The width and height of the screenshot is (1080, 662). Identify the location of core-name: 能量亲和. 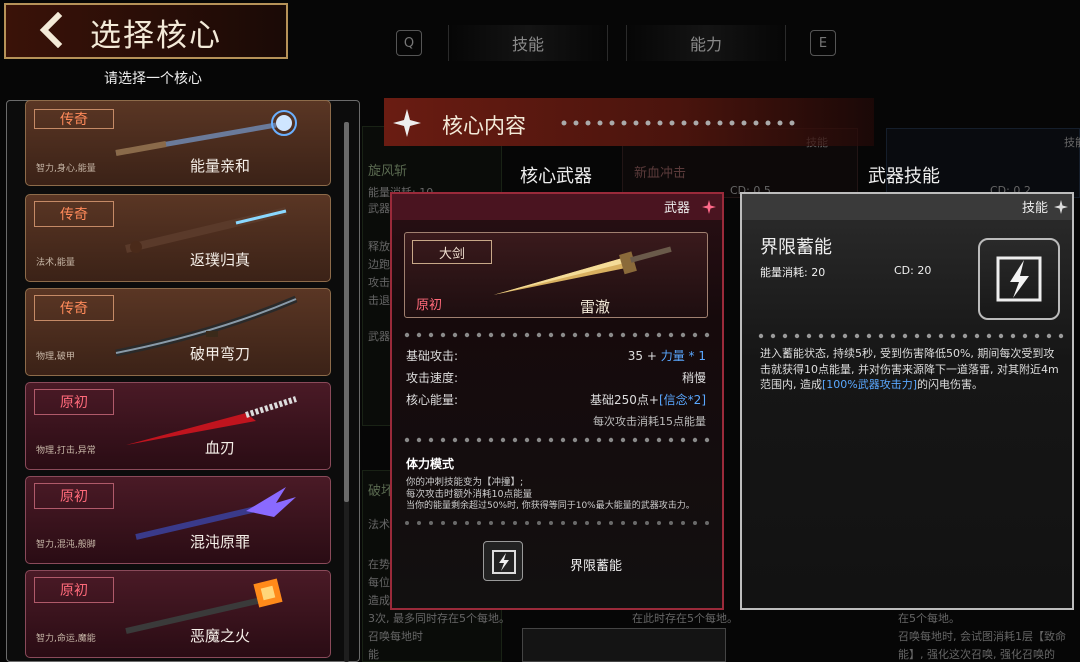
(219, 166).